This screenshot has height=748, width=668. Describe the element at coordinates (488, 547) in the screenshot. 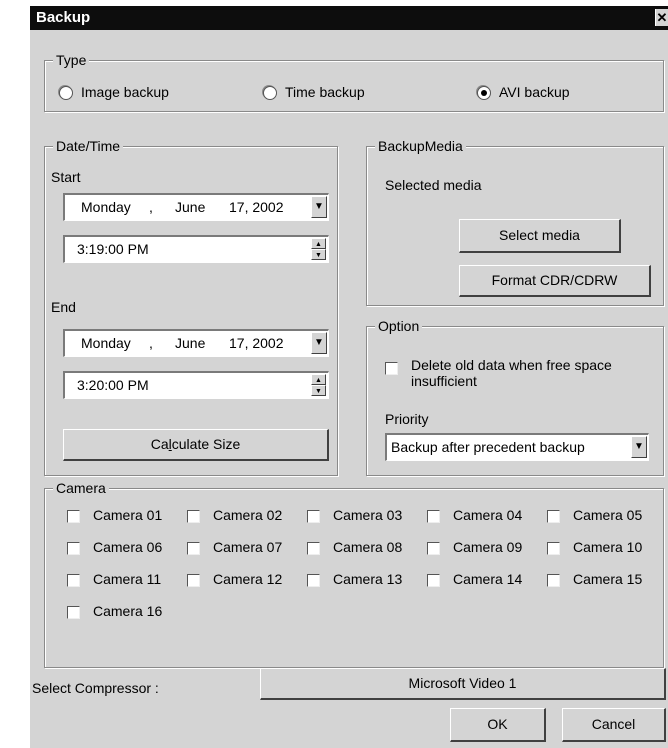

I see `camera-label: Camera 09` at that location.